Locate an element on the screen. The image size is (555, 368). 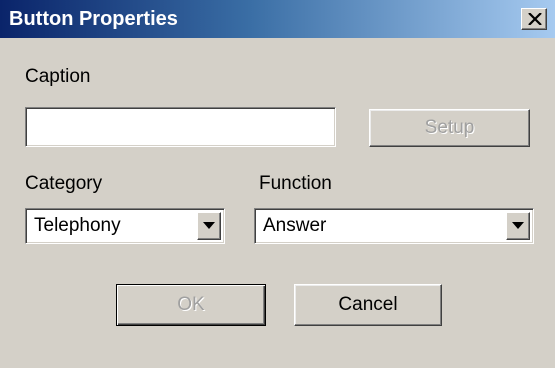
title-bar: Button Properties is located at coordinates (277, 19).